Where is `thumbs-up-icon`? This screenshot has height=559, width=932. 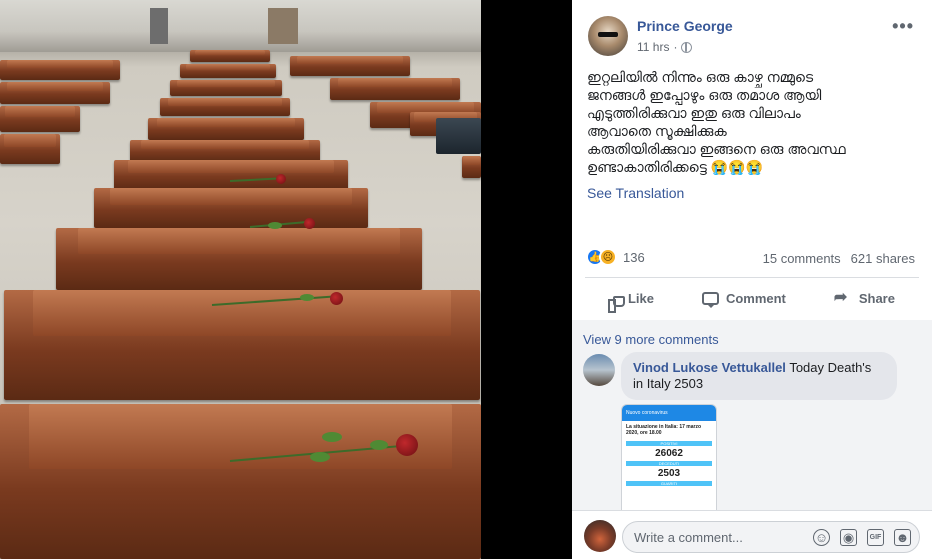 thumbs-up-icon is located at coordinates (616, 304).